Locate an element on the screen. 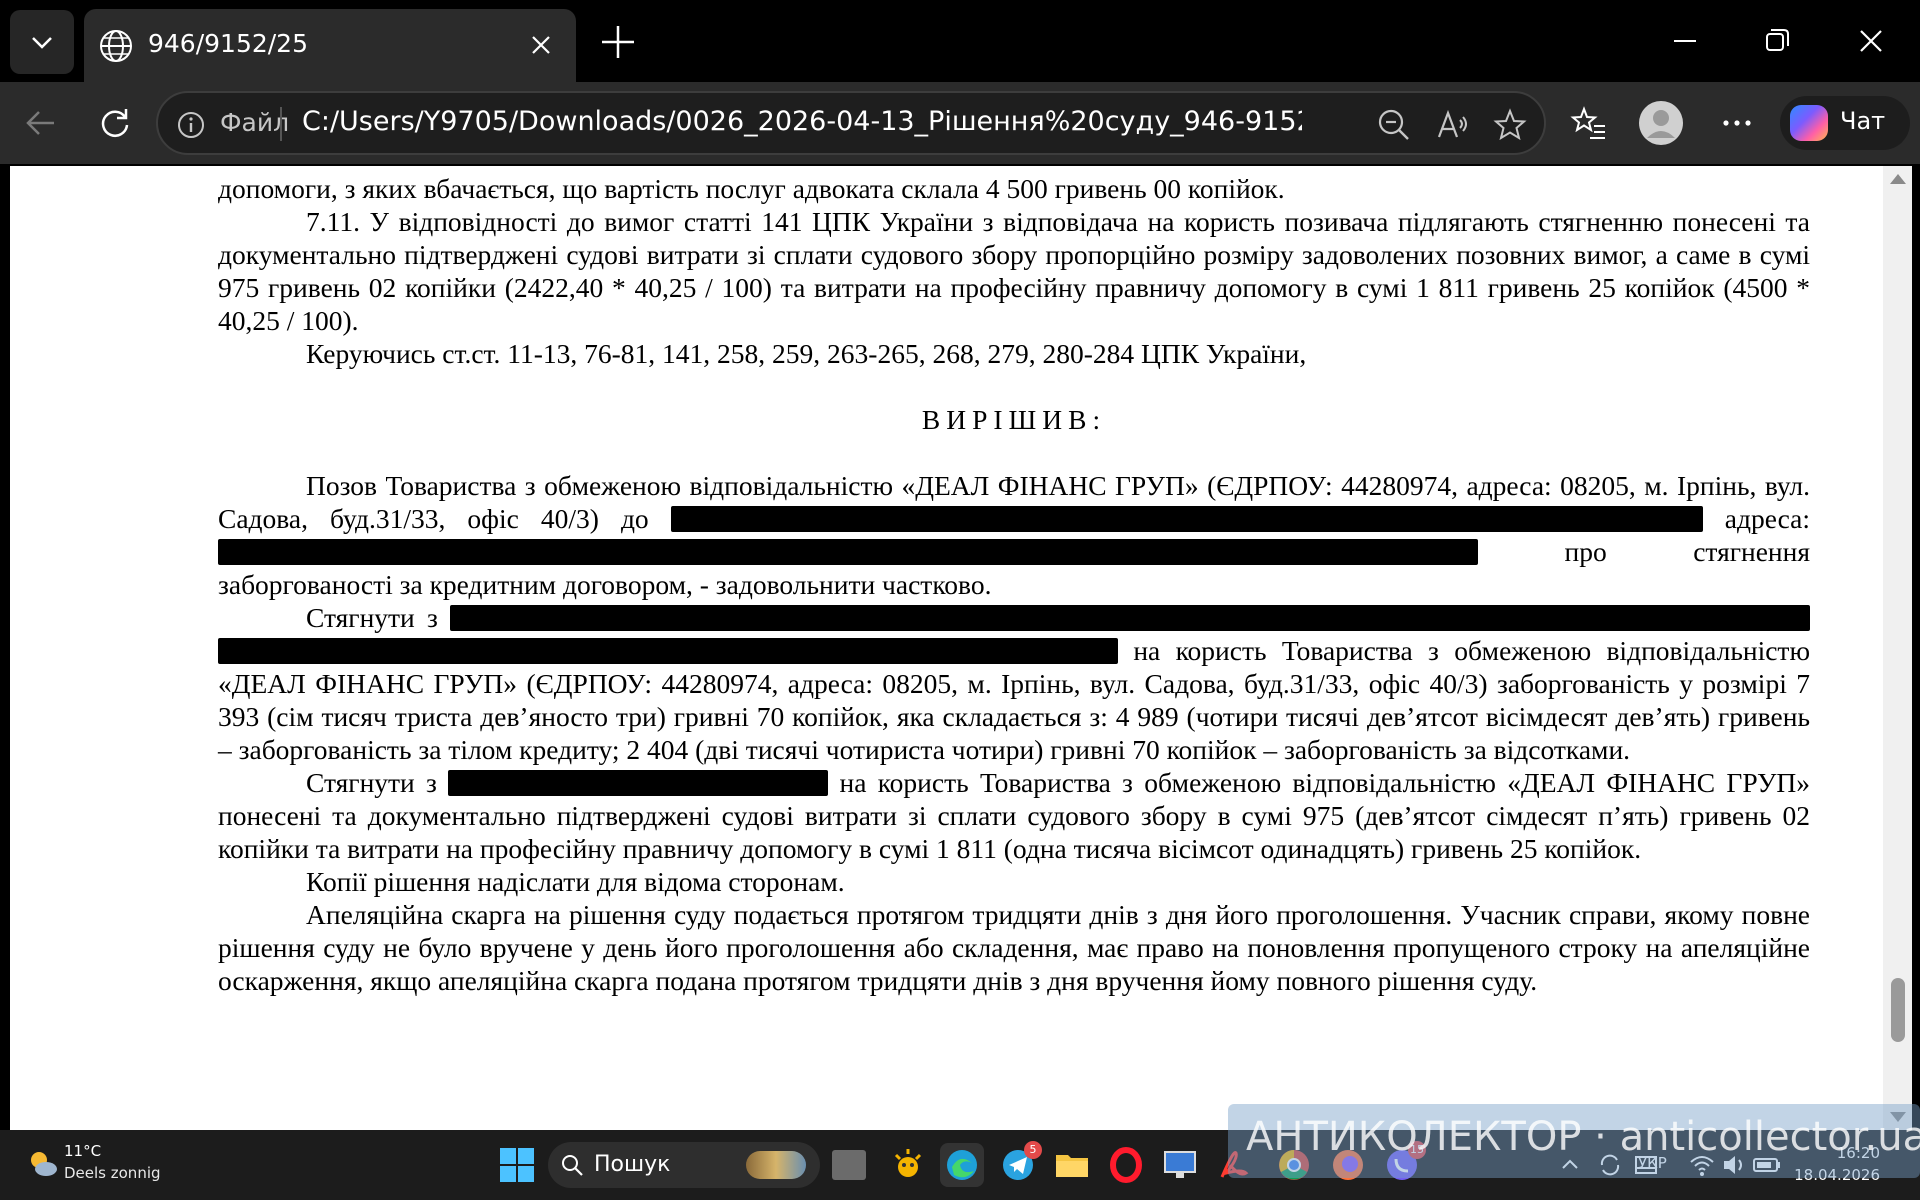  info-icon is located at coordinates (191, 125).